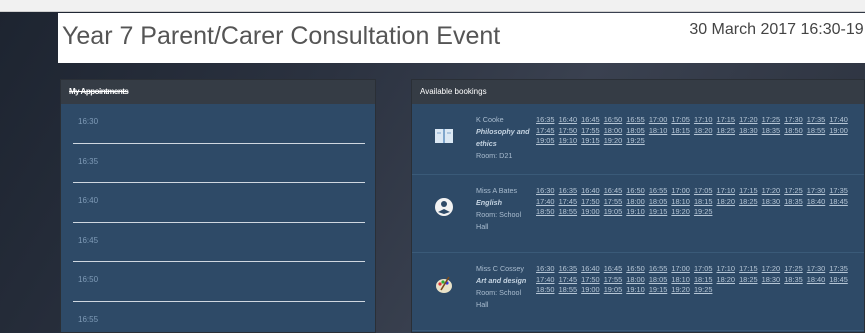 The height and width of the screenshot is (333, 865). Describe the element at coordinates (219, 203) in the screenshot. I see `appointment-slot: 16:40` at that location.